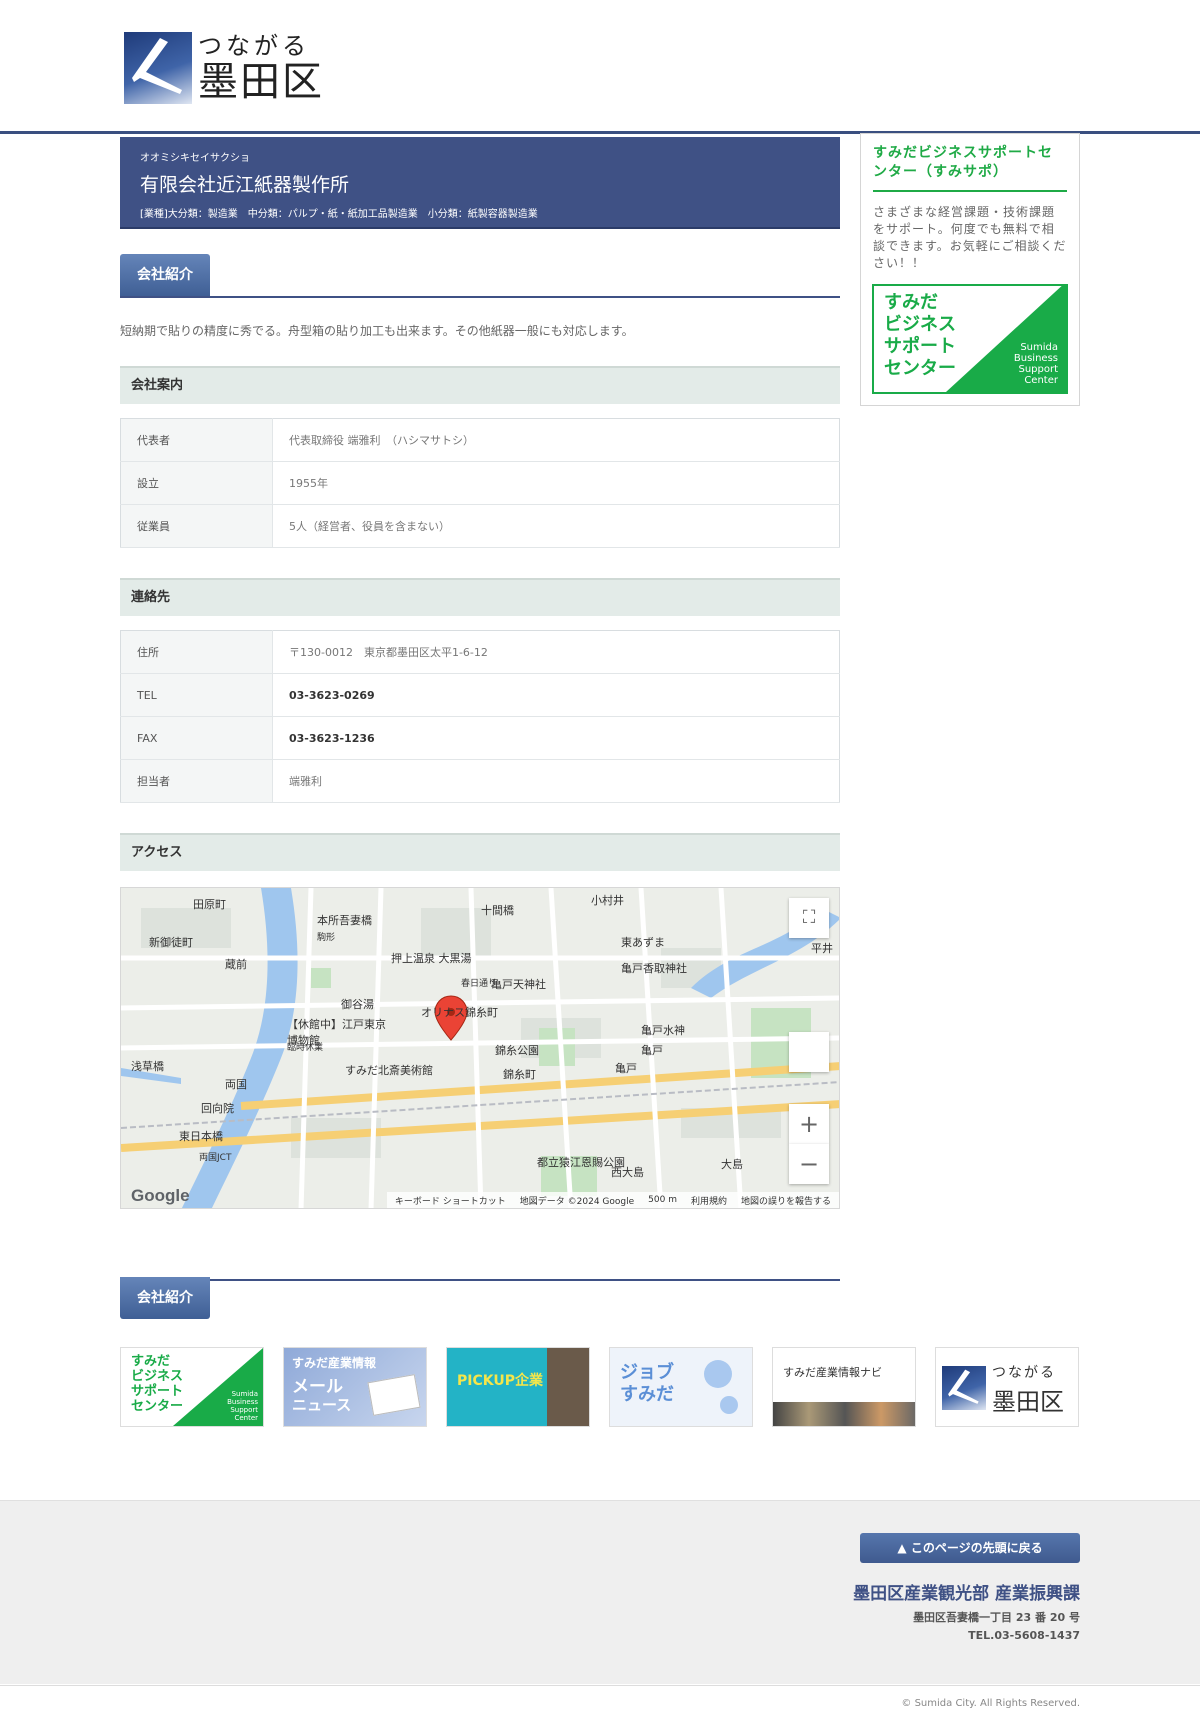 The height and width of the screenshot is (1721, 1200). Describe the element at coordinates (165, 275) in the screenshot. I see `intro-tab: 会社紹介` at that location.